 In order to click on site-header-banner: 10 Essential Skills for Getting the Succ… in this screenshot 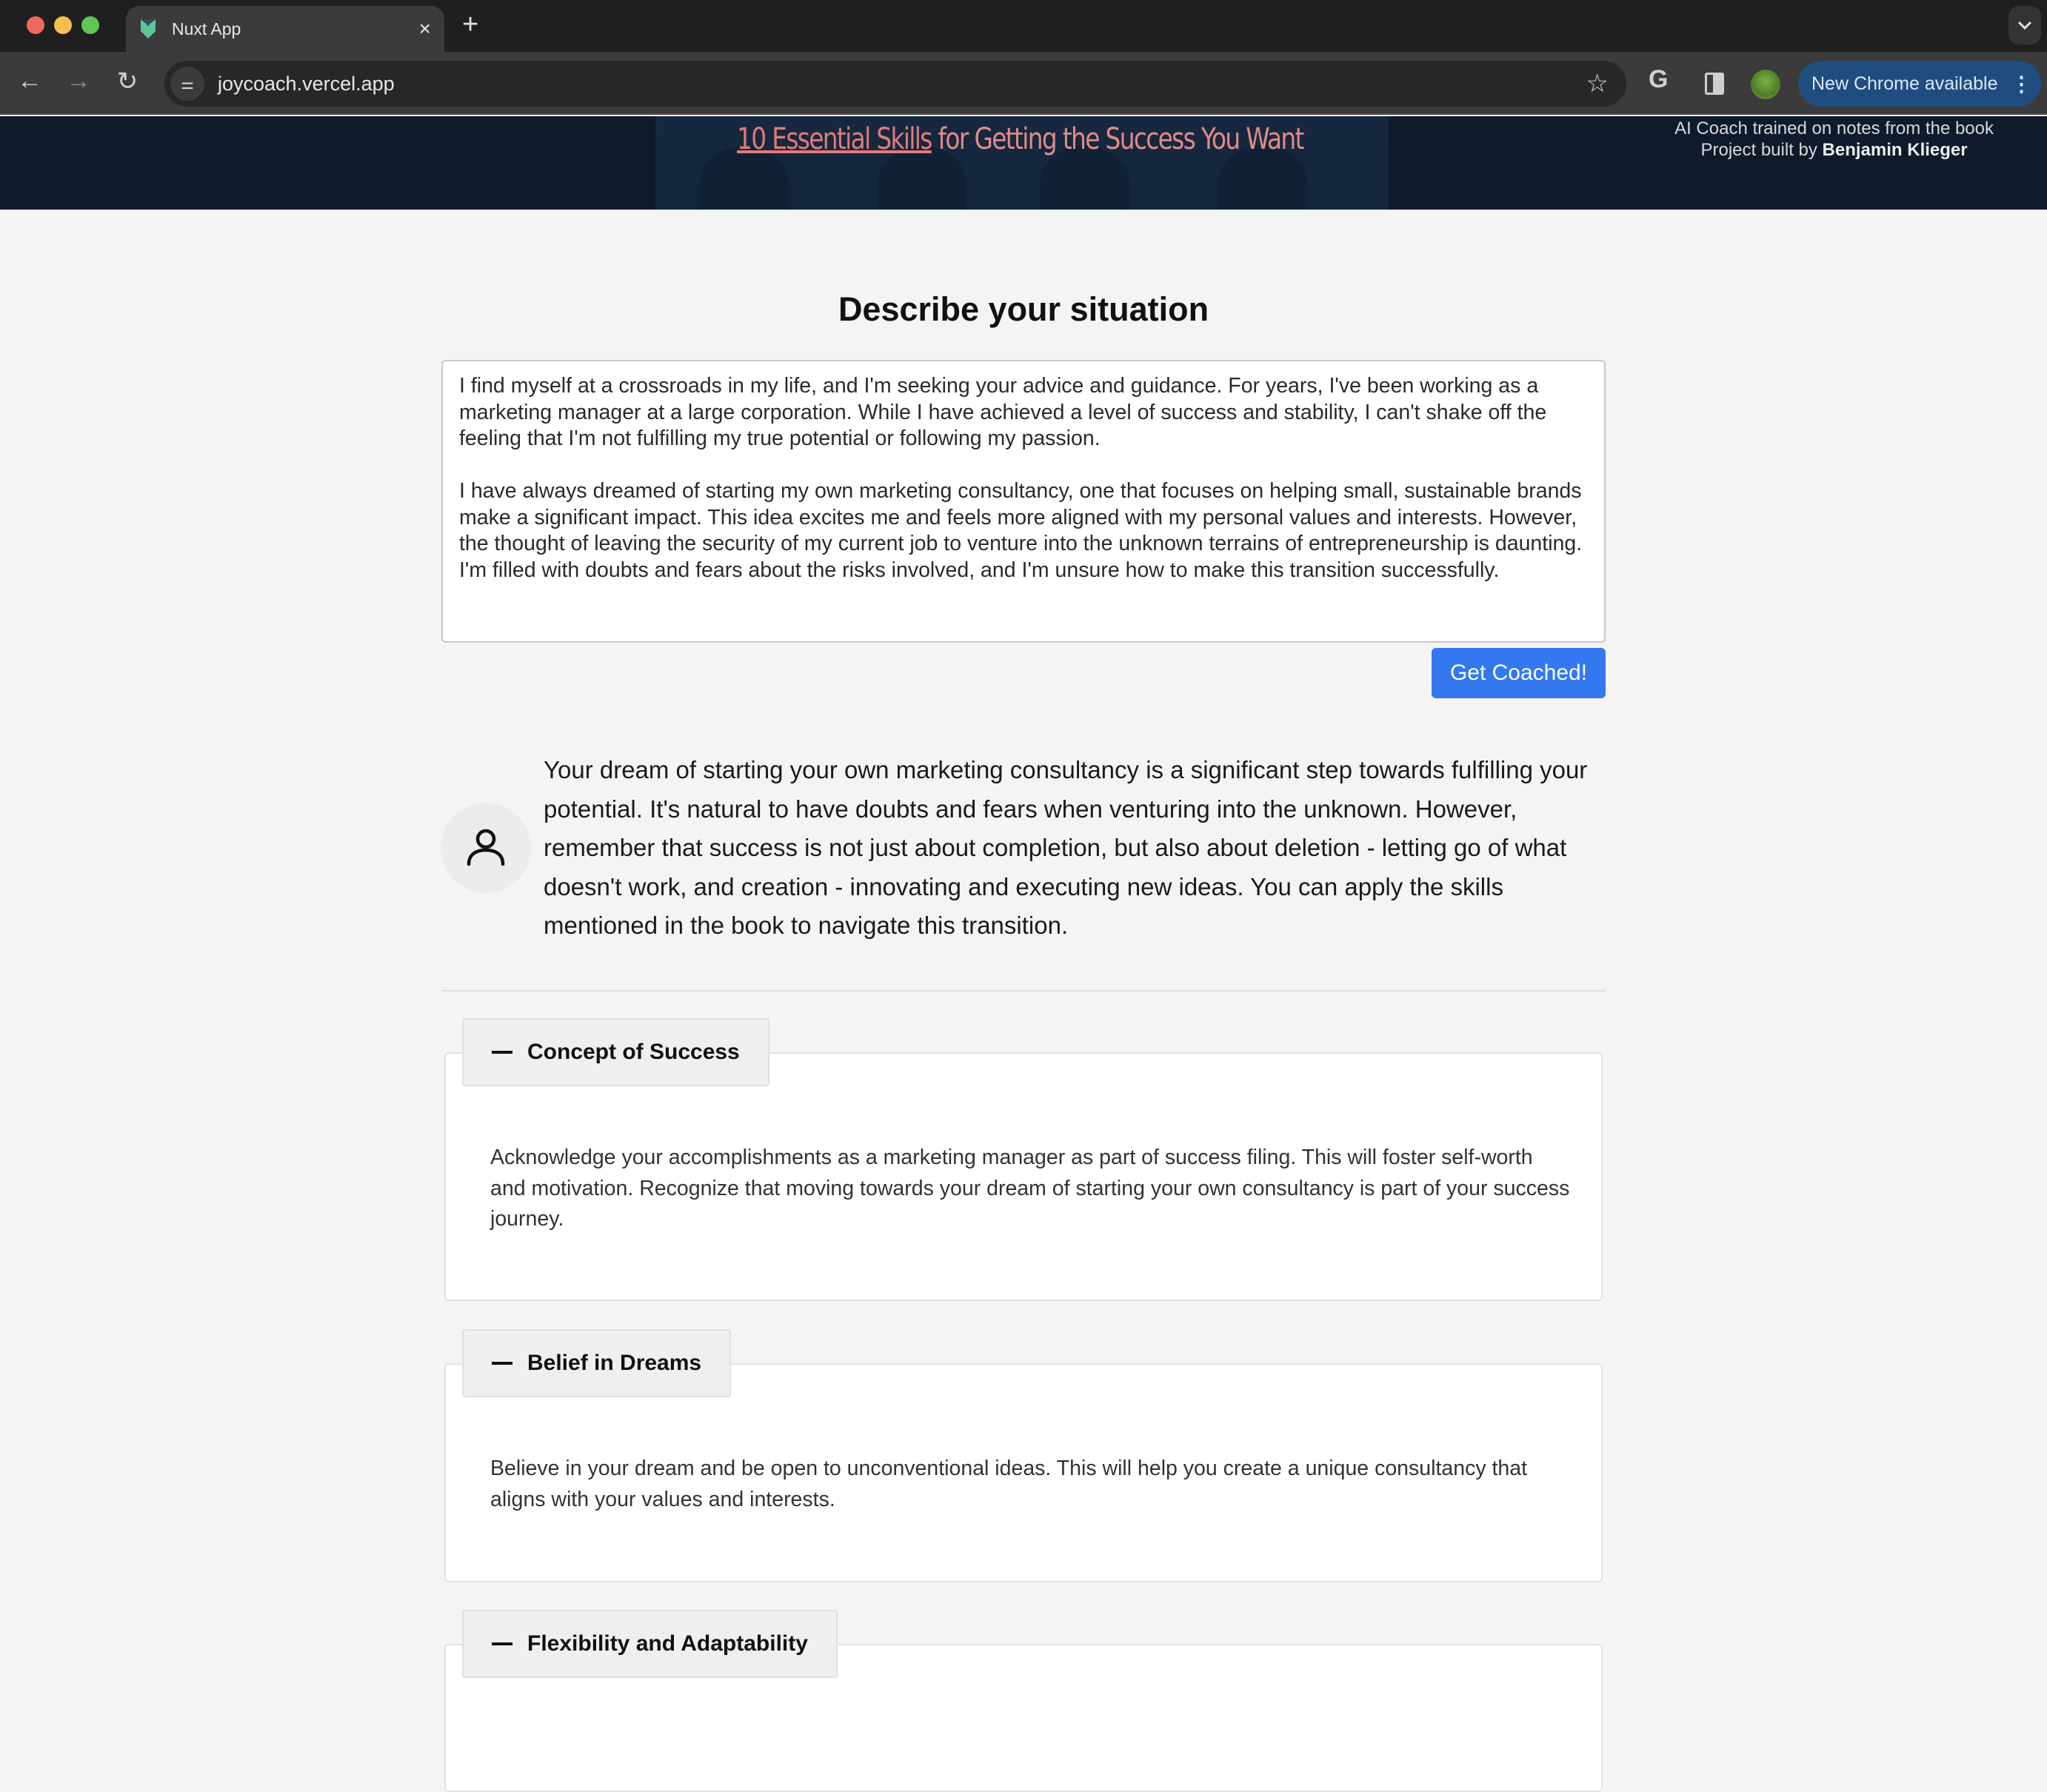, I will do `click(1024, 163)`.